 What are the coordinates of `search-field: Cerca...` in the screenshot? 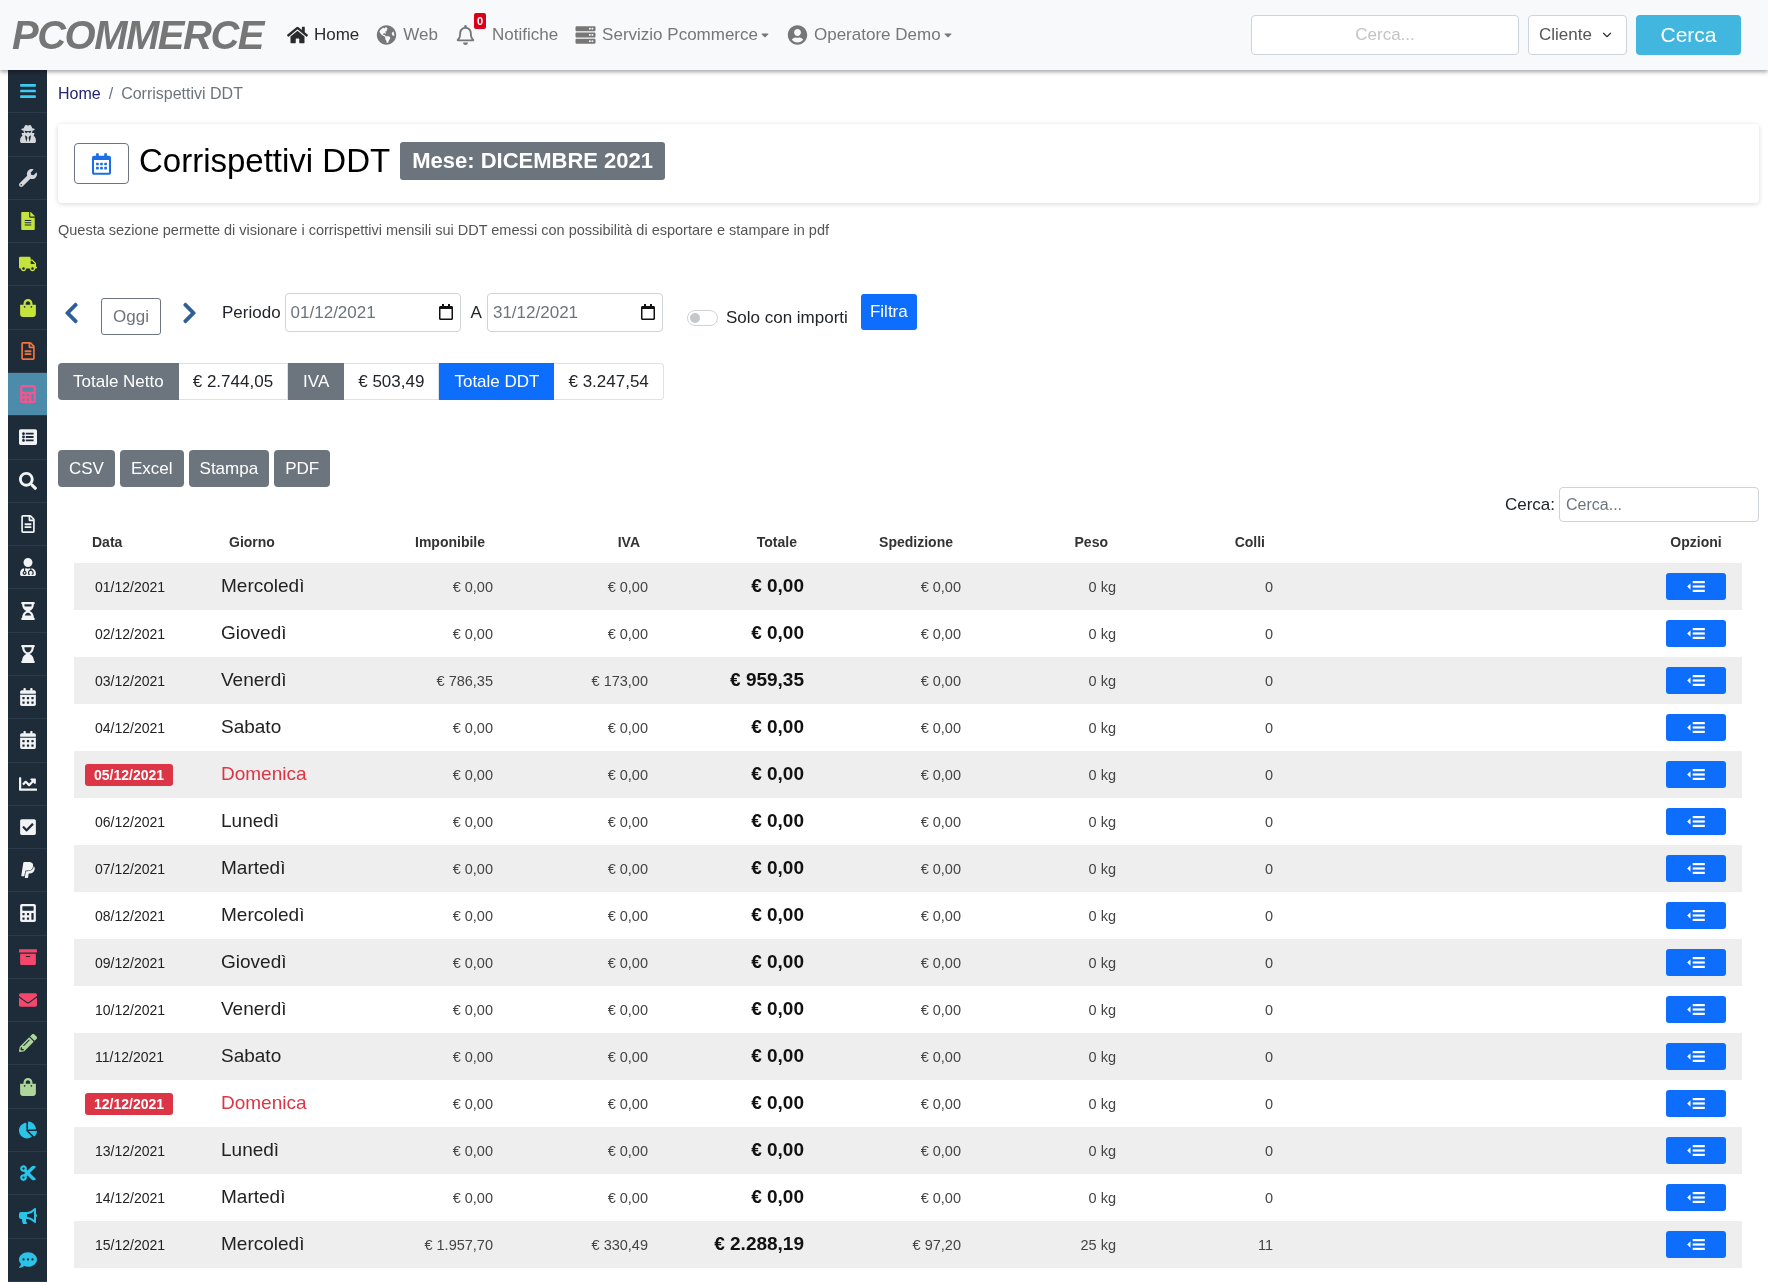 It's located at (1385, 35).